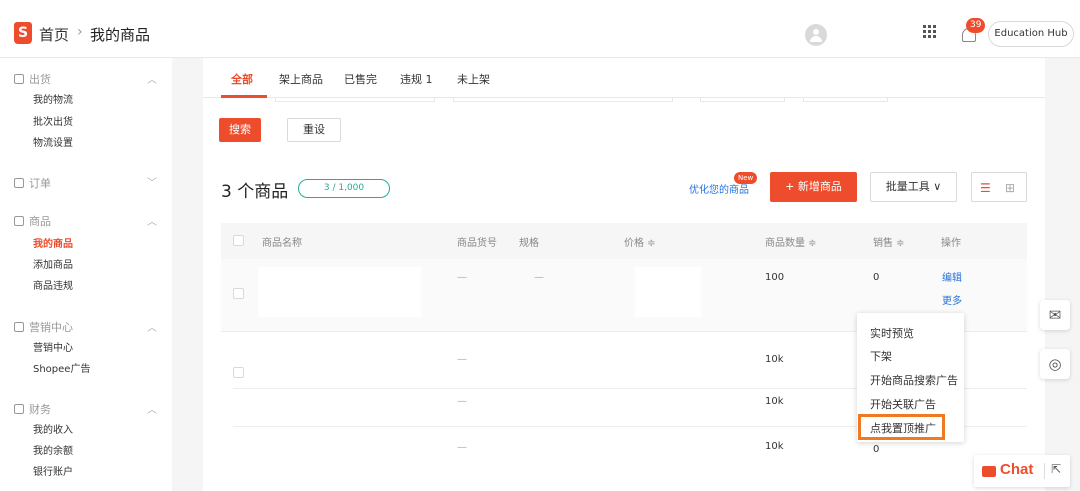 The height and width of the screenshot is (491, 1080). I want to click on sidebar-group-products: 商品, so click(32, 221).